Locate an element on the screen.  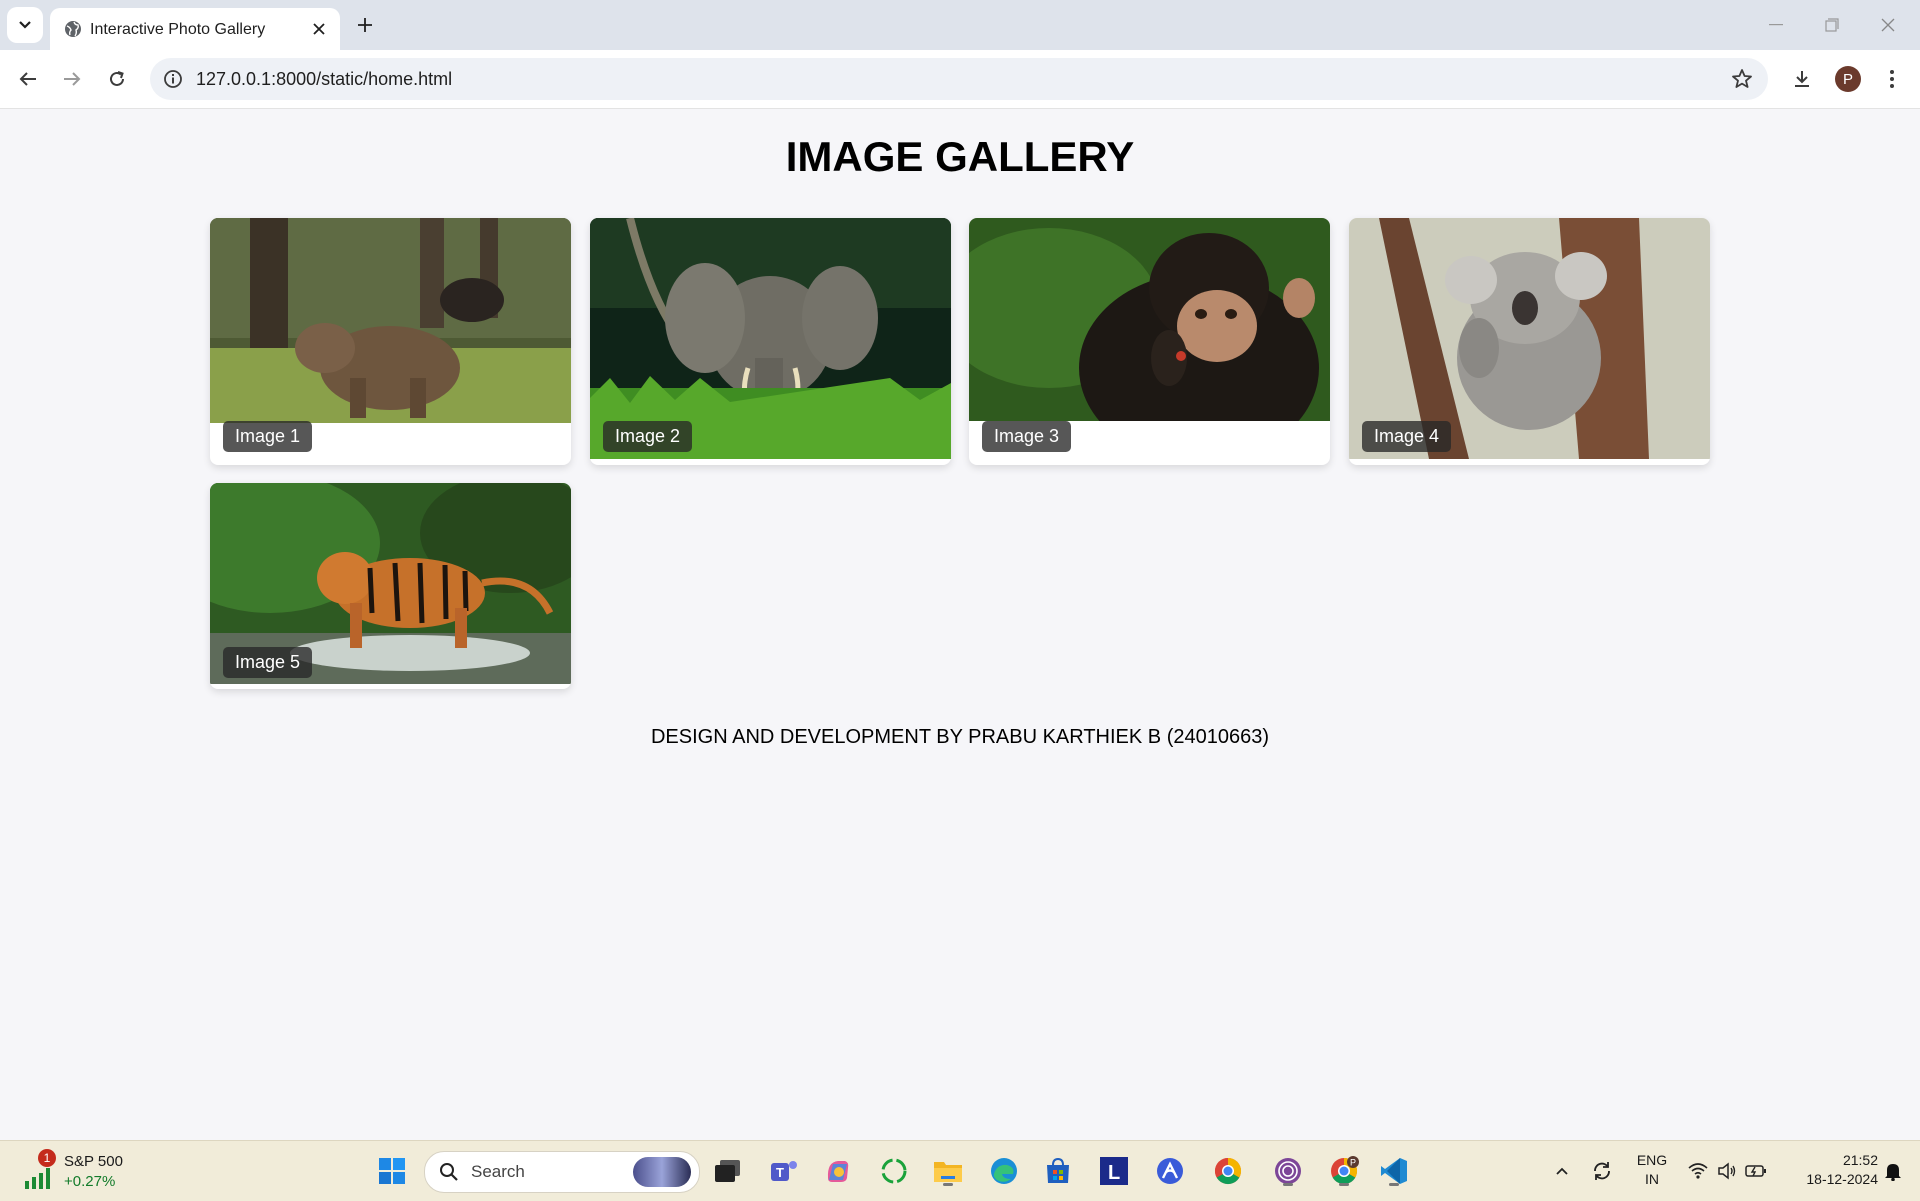
new-tab-button is located at coordinates (365, 25).